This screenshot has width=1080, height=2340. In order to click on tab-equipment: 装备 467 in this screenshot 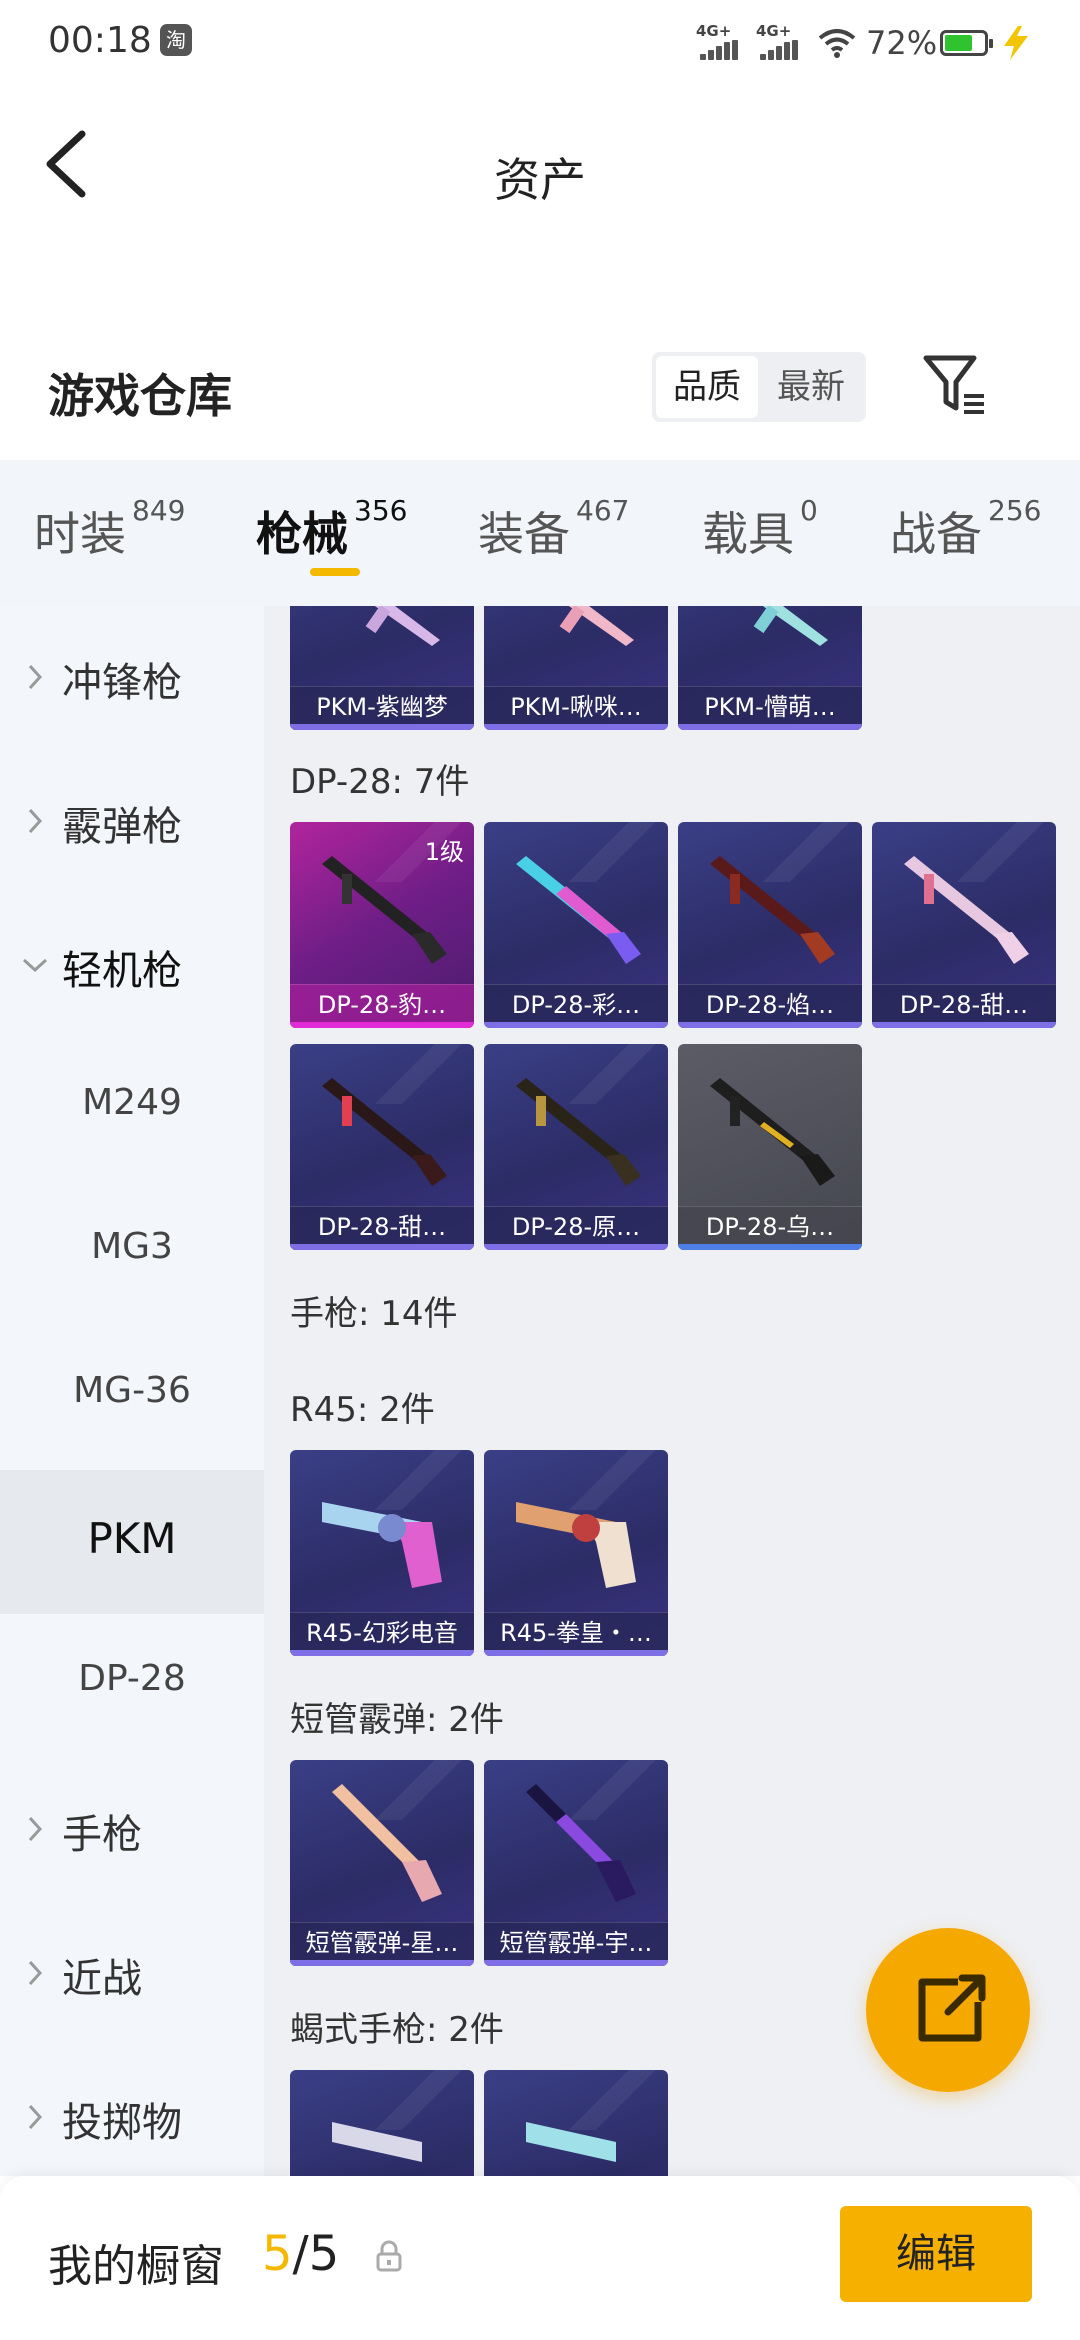, I will do `click(553, 531)`.